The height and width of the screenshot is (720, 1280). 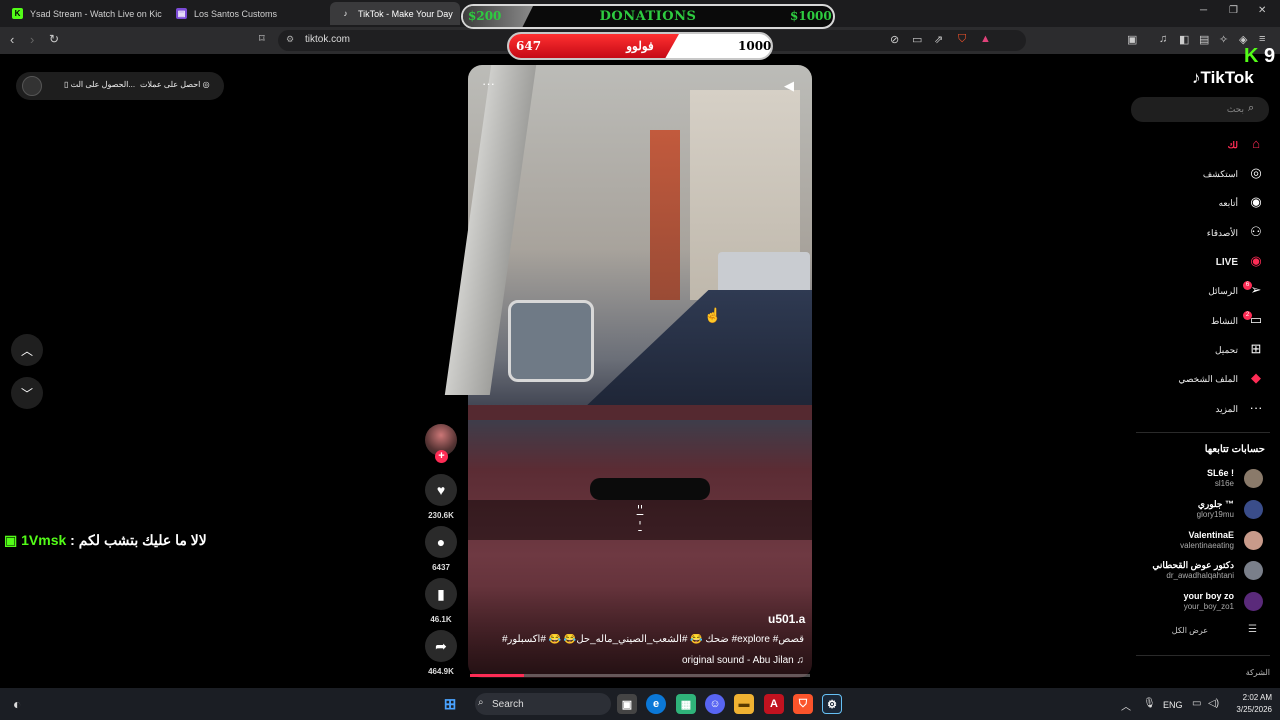 What do you see at coordinates (1204, 39) in the screenshot?
I see `wallet-icon: ▤` at bounding box center [1204, 39].